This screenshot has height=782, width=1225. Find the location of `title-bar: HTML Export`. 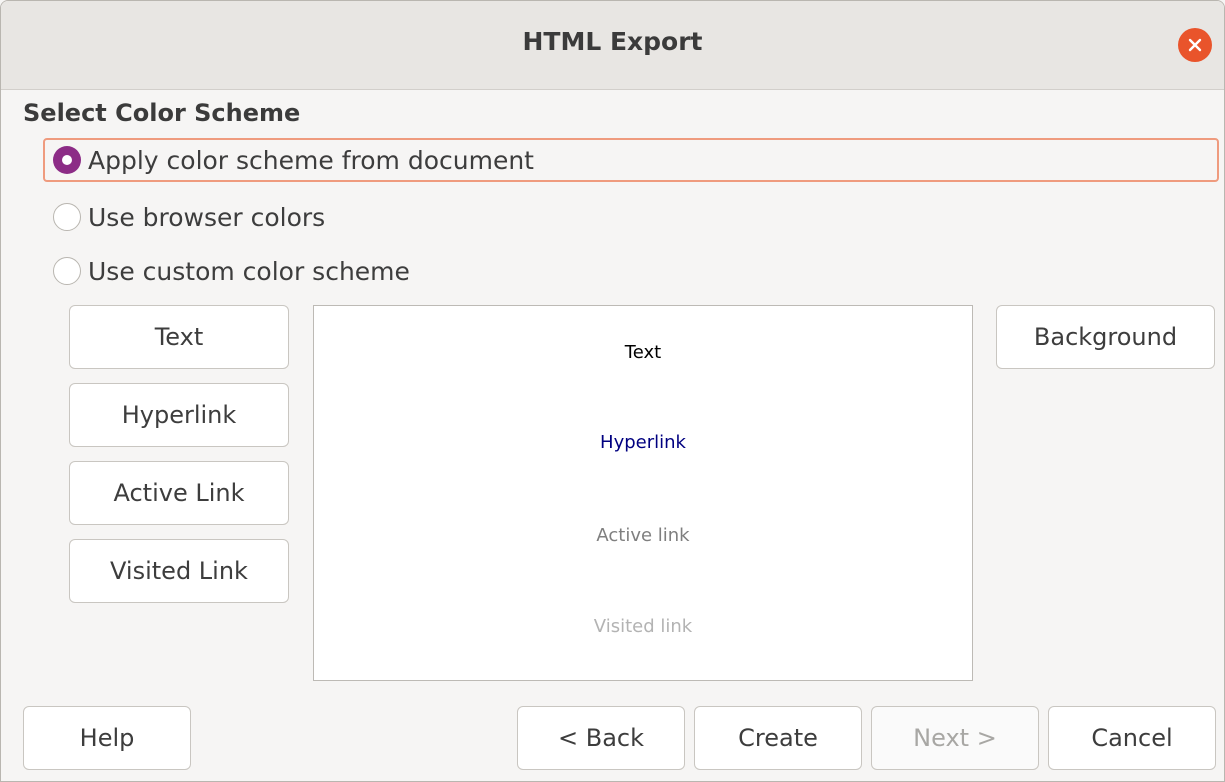

title-bar: HTML Export is located at coordinates (612, 45).